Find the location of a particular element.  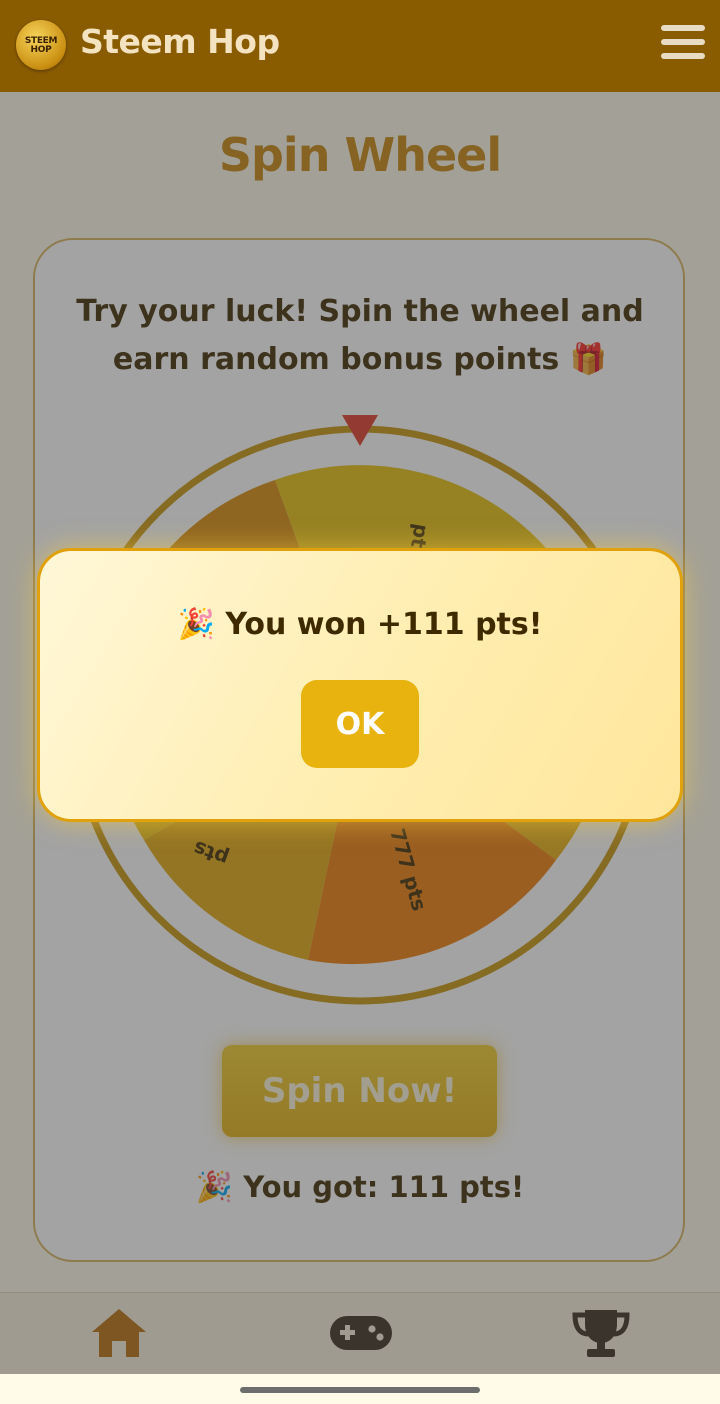

party-popper-icon: 🎉 is located at coordinates (196, 624).